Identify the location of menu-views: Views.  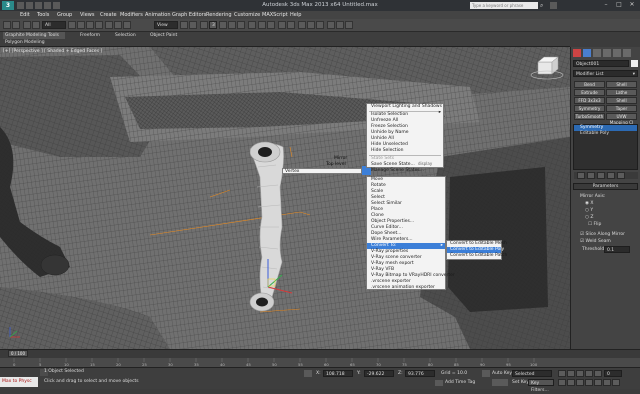
(87, 15).